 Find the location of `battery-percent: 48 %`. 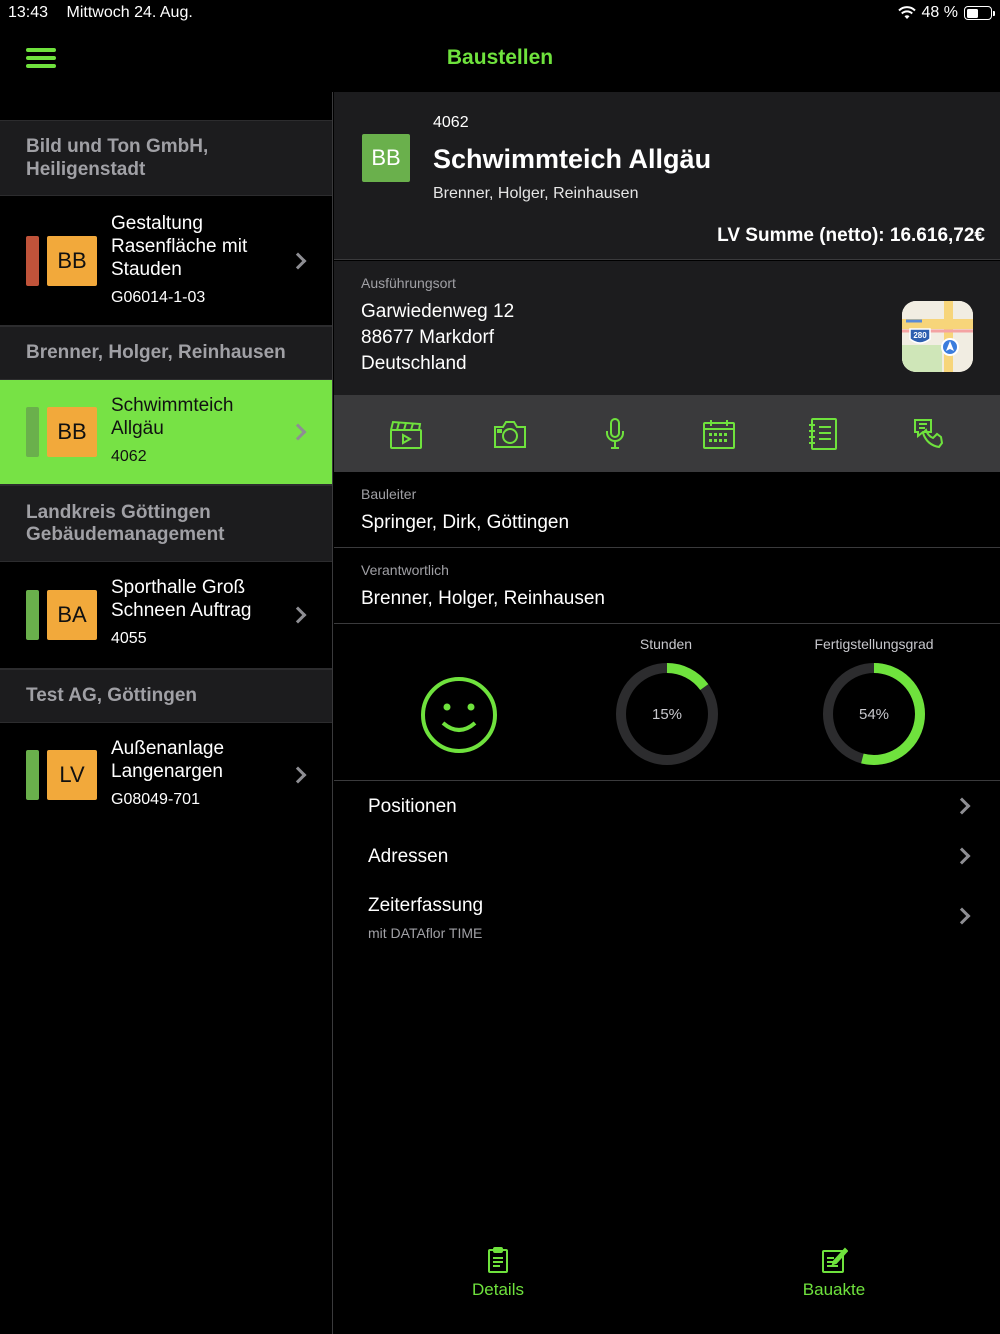

battery-percent: 48 % is located at coordinates (939, 12).